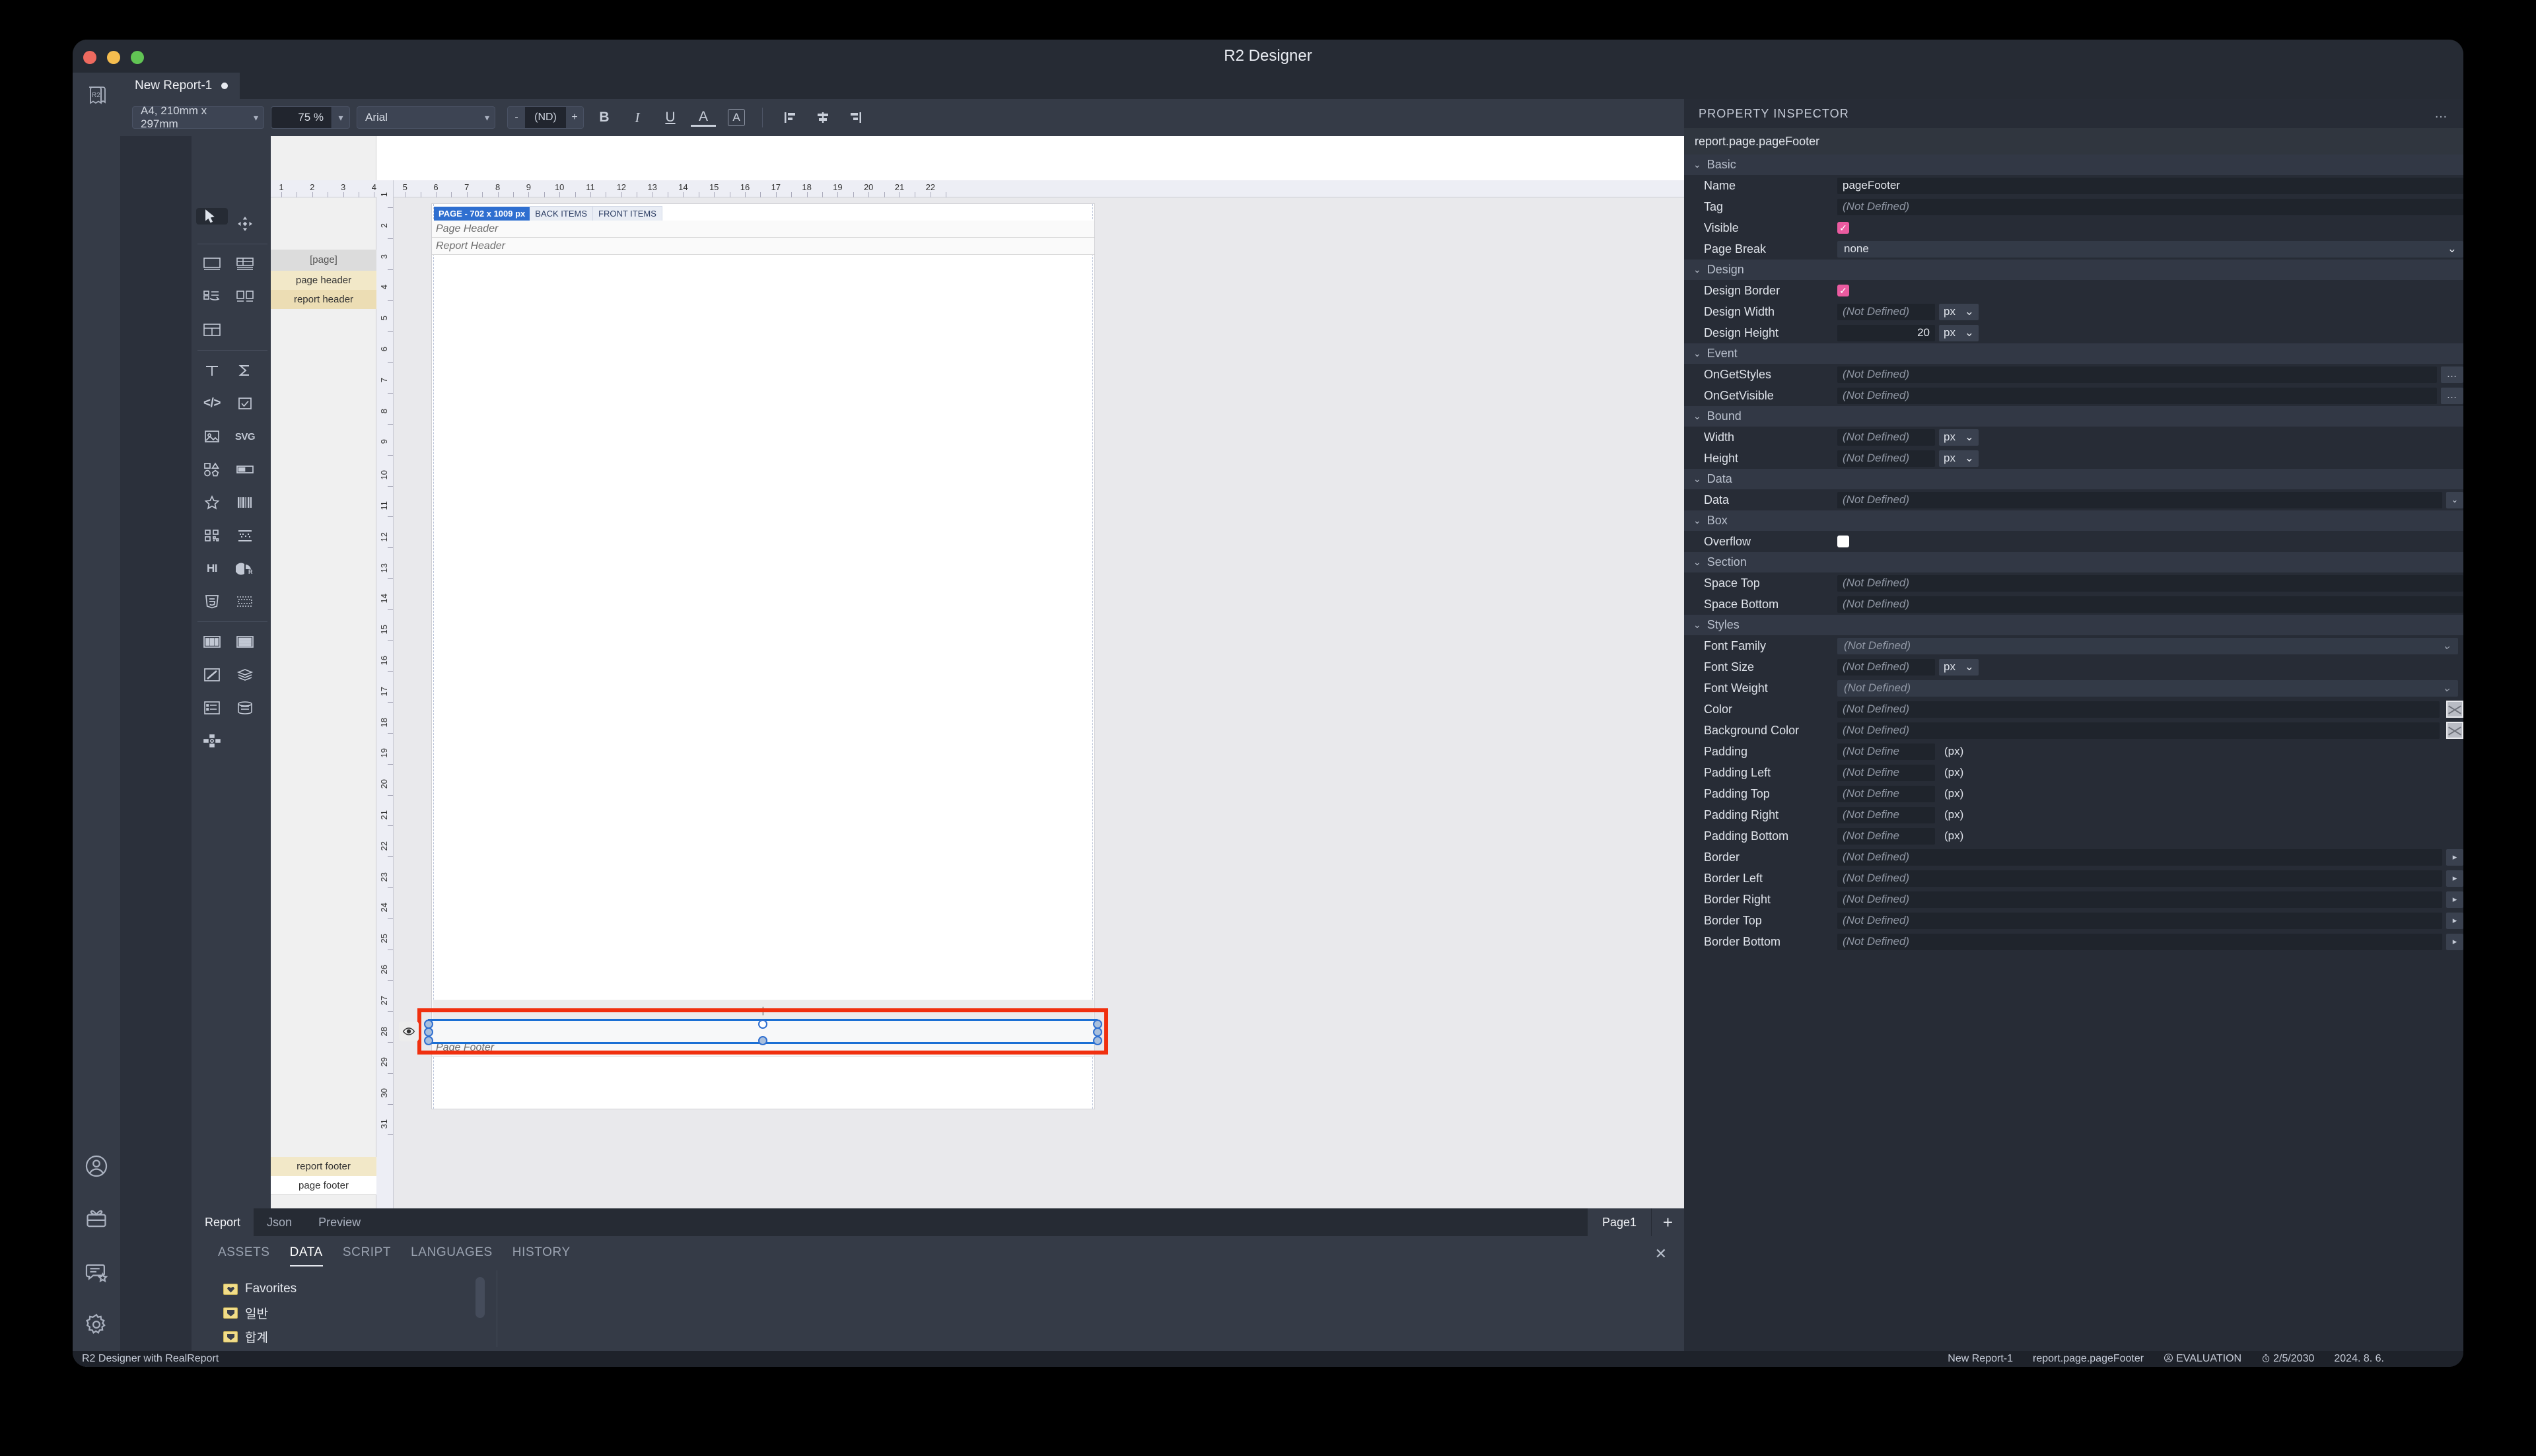  What do you see at coordinates (96, 96) in the screenshot?
I see `r2-logo-icon: R2` at bounding box center [96, 96].